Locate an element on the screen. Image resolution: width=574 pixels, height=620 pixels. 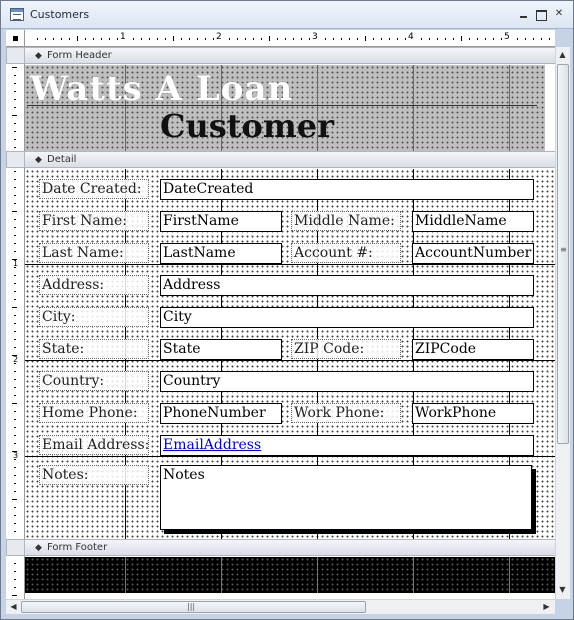
vertical-scrollbar: ▲ ≡ ▼ is located at coordinates (562, 323).